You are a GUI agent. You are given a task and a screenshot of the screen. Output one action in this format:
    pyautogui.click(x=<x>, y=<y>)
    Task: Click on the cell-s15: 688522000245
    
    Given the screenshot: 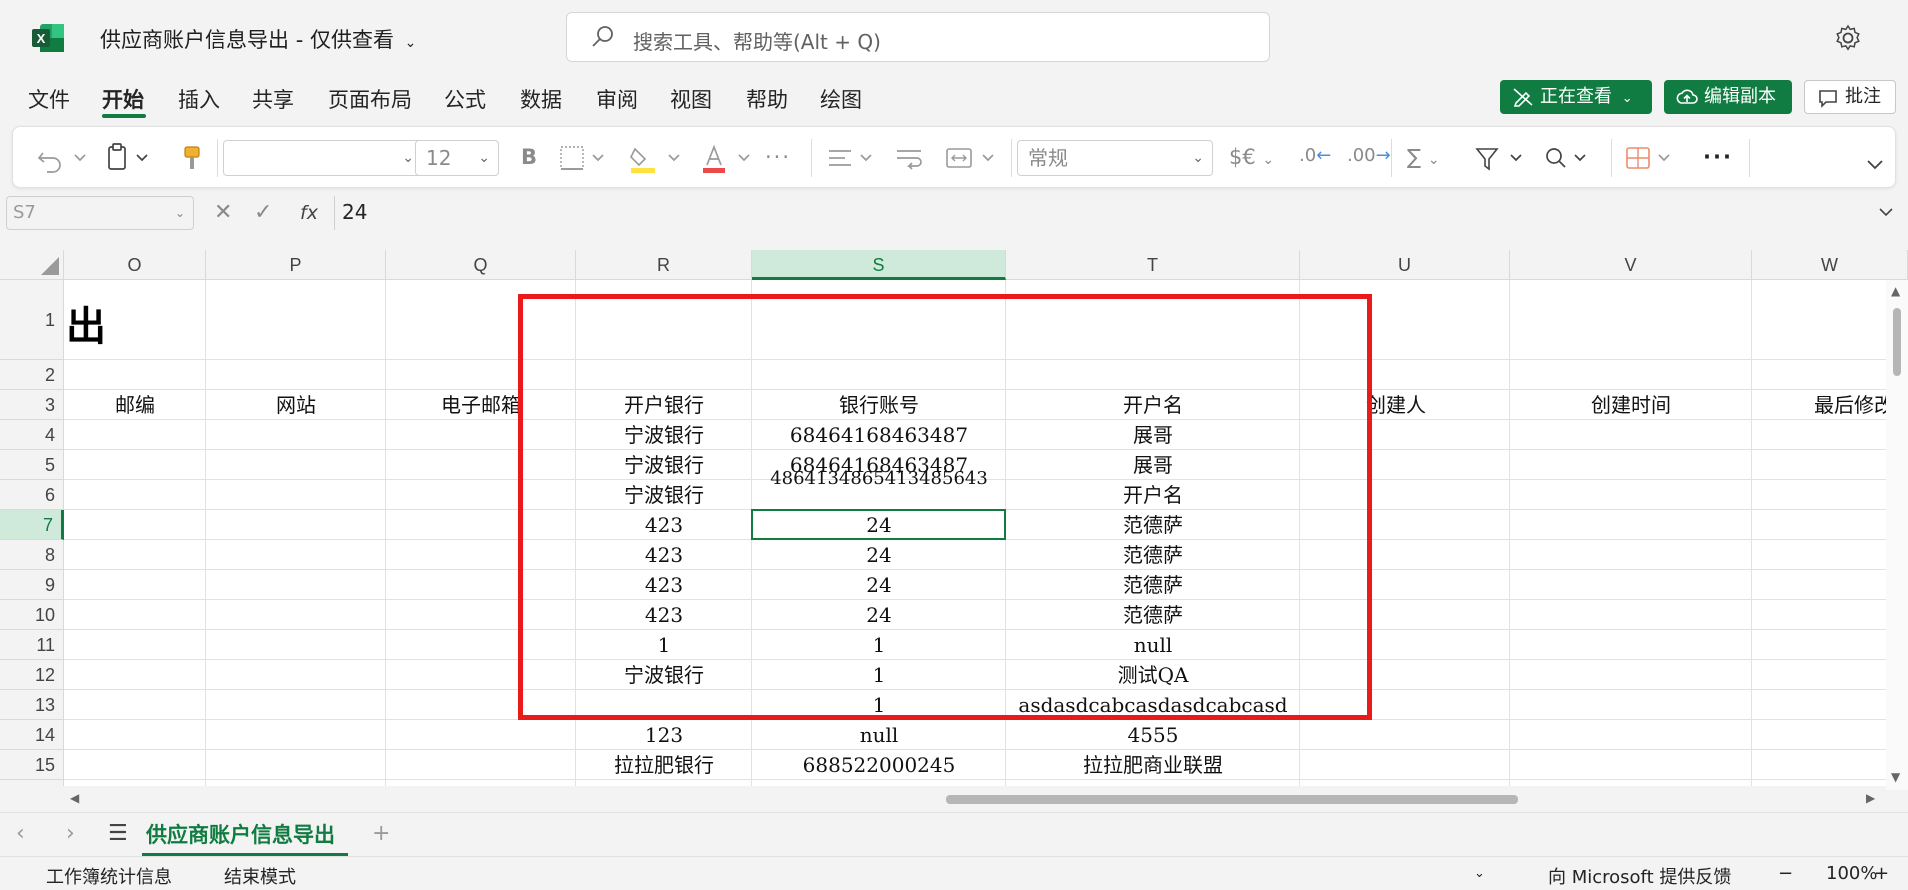 What is the action you would take?
    pyautogui.click(x=879, y=765)
    